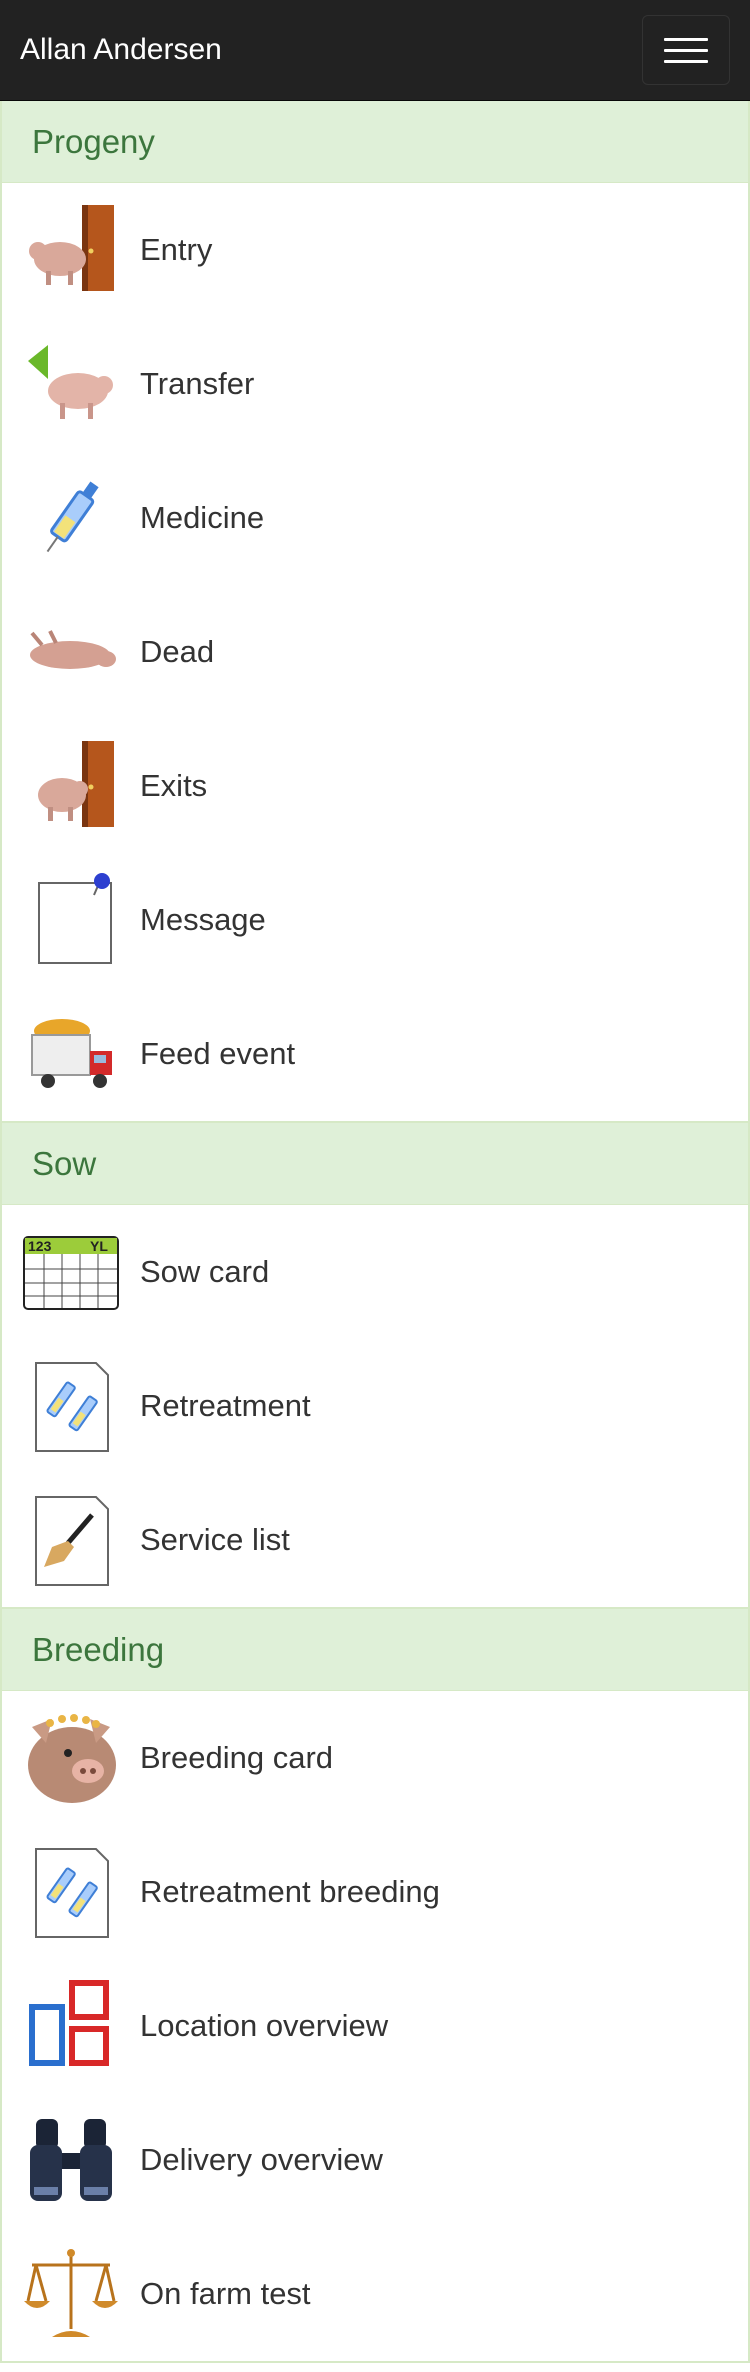 The width and height of the screenshot is (750, 2372). I want to click on menu-item-label: Entry, so click(176, 249).